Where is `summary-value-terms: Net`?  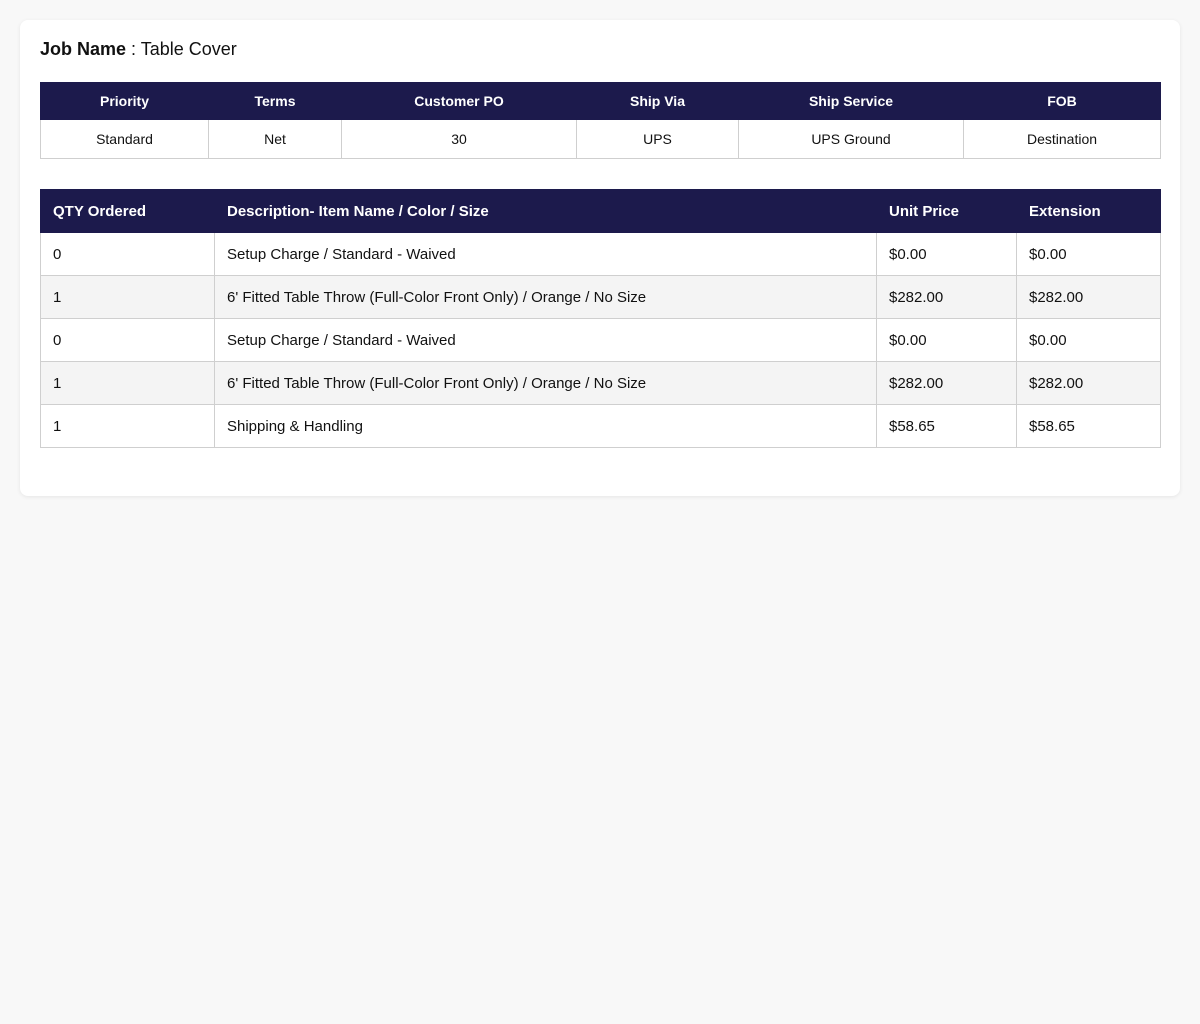
summary-value-terms: Net is located at coordinates (275, 139).